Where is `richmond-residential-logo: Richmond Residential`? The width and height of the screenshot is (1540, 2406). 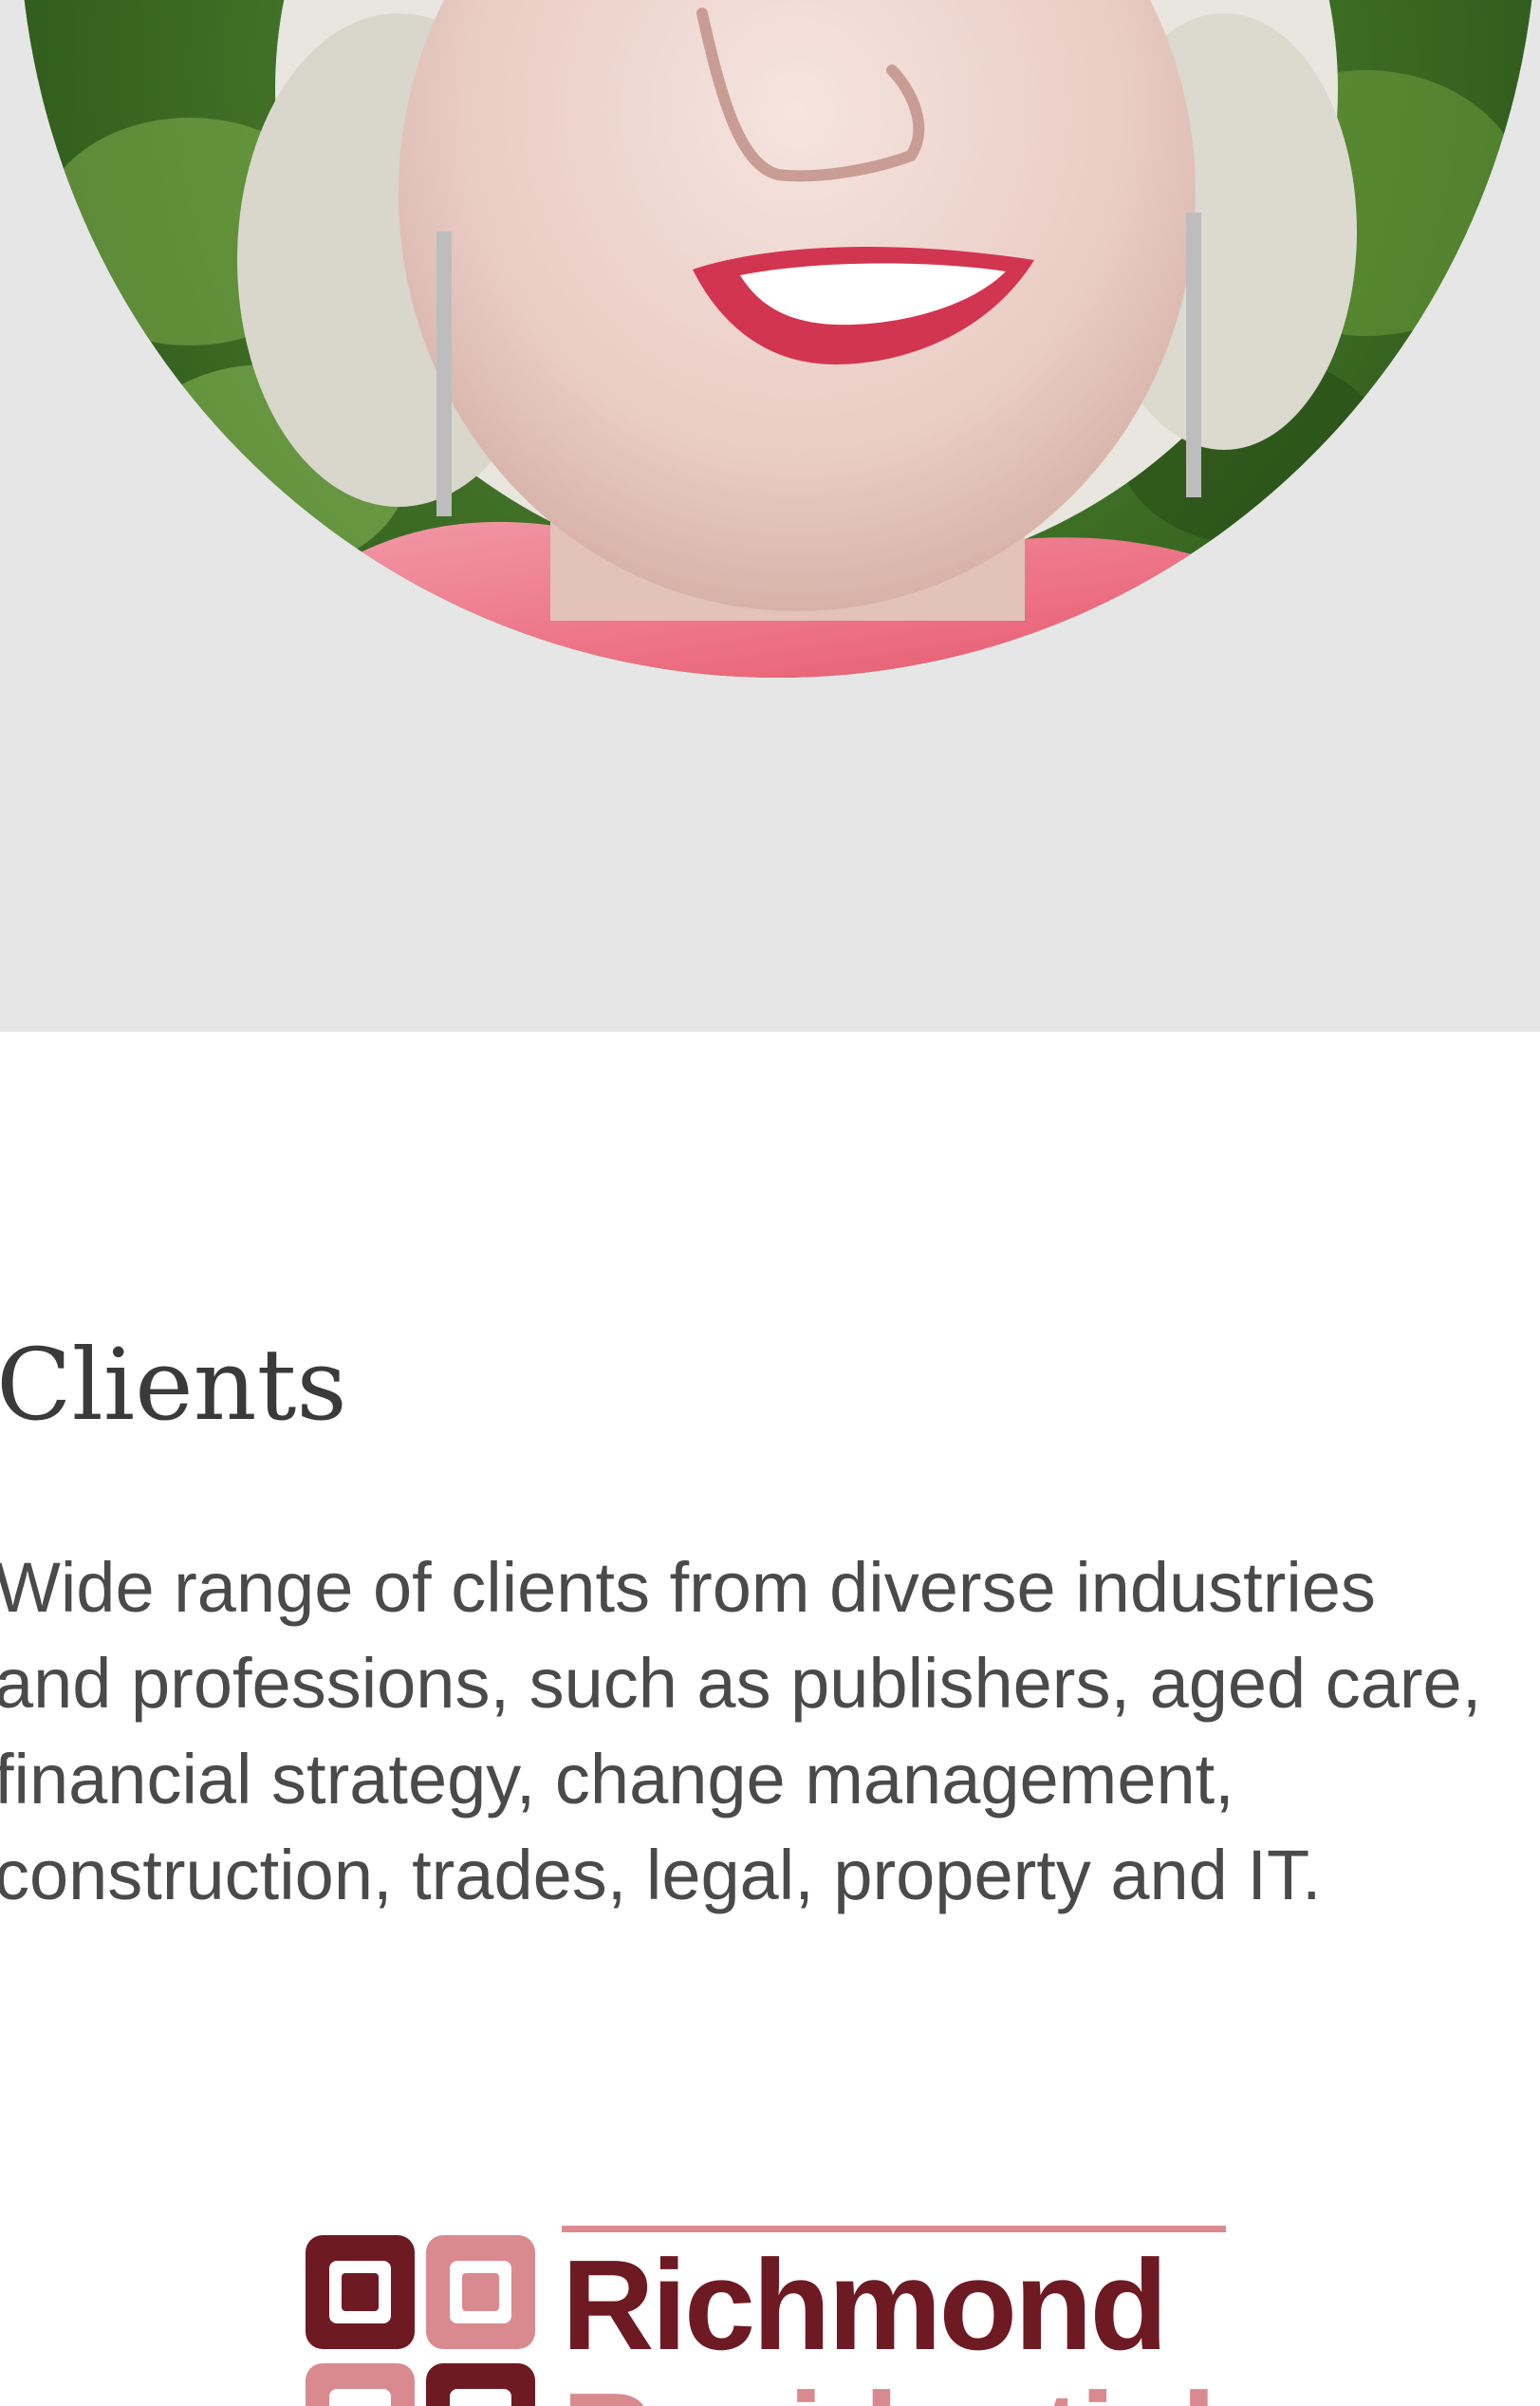 richmond-residential-logo: Richmond Residential is located at coordinates (775, 2294).